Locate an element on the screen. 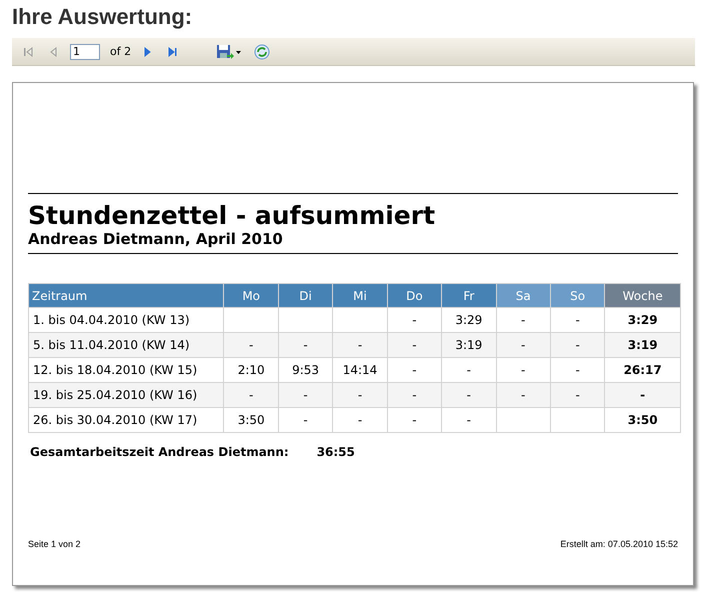  table-cell: 1. bis 04.04.2010 (KW 13) is located at coordinates (126, 320).